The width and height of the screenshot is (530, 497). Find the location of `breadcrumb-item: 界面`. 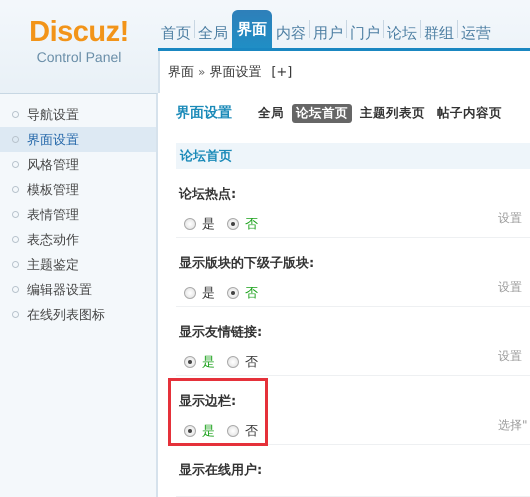

breadcrumb-item: 界面 is located at coordinates (181, 72).